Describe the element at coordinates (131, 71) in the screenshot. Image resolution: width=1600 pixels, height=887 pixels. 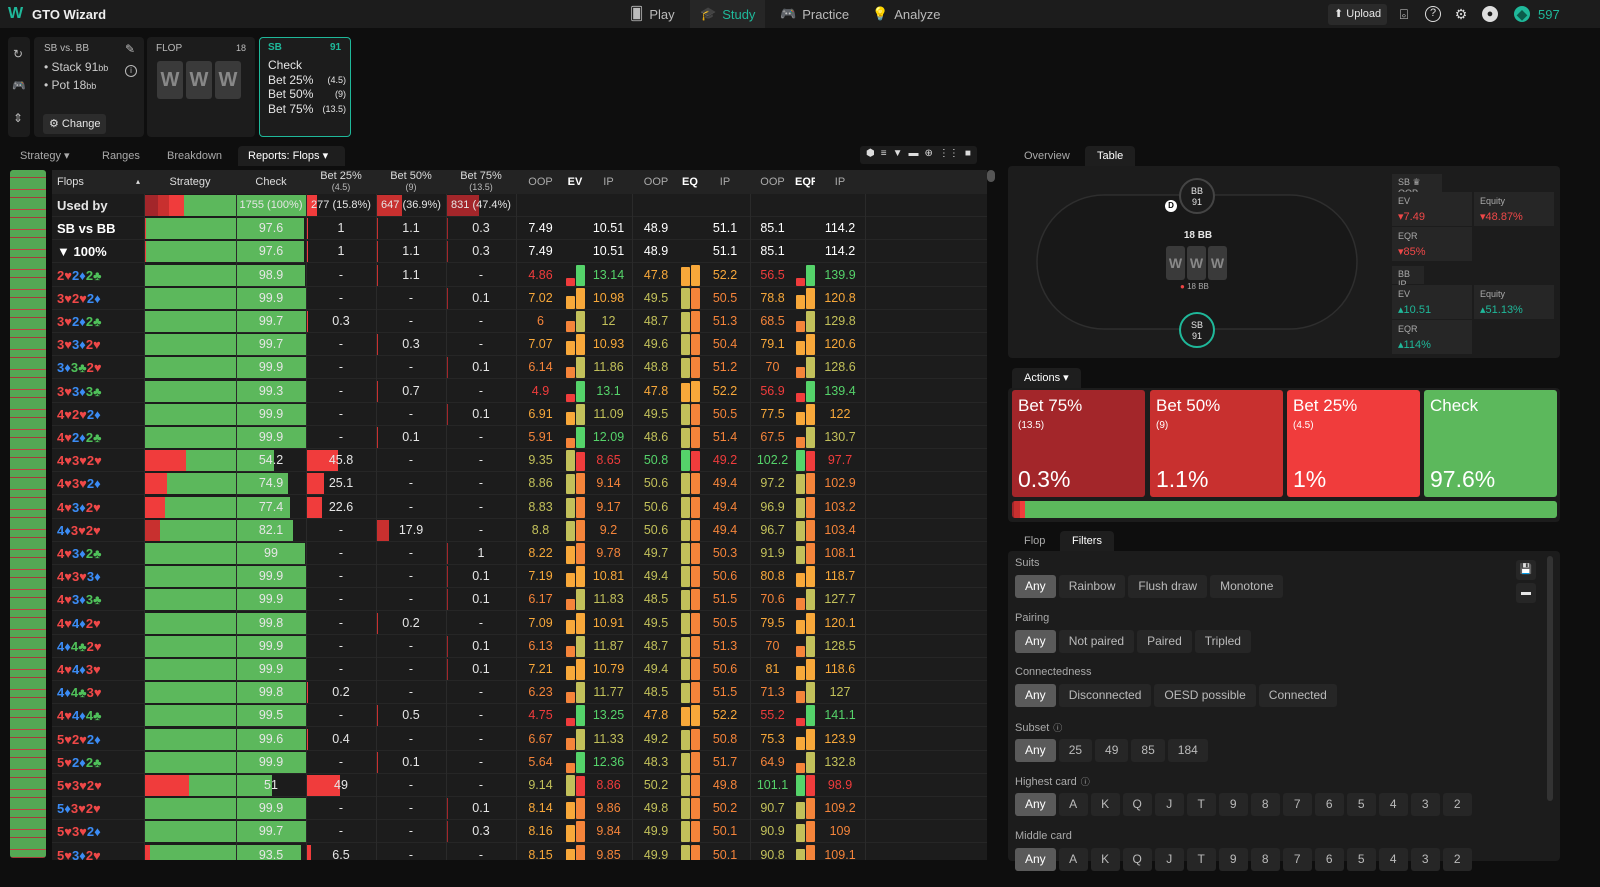
I see `info-icon: i` at that location.